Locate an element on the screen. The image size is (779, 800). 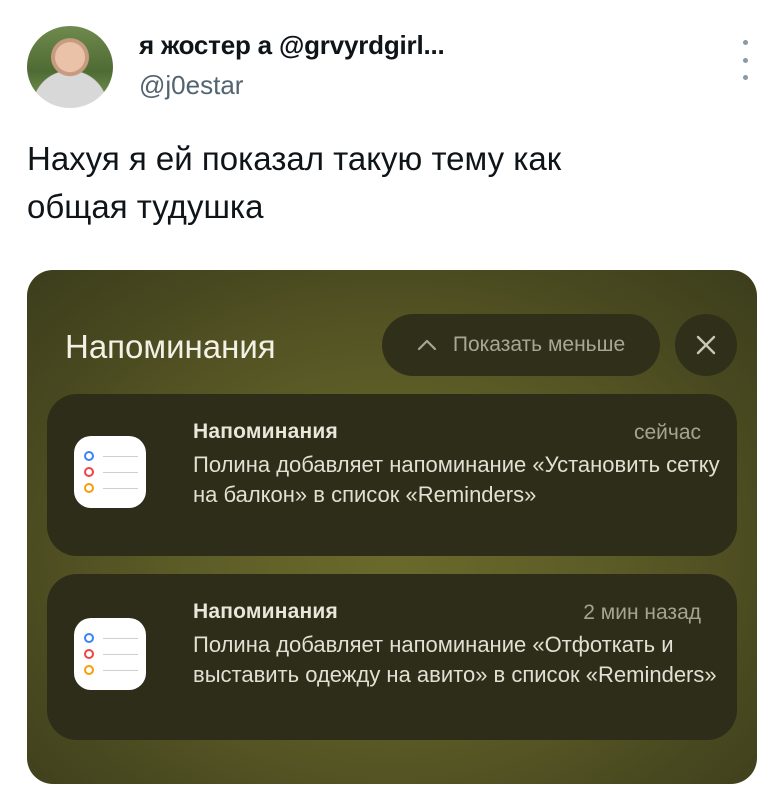
notification-time: сейчас is located at coordinates (667, 432).